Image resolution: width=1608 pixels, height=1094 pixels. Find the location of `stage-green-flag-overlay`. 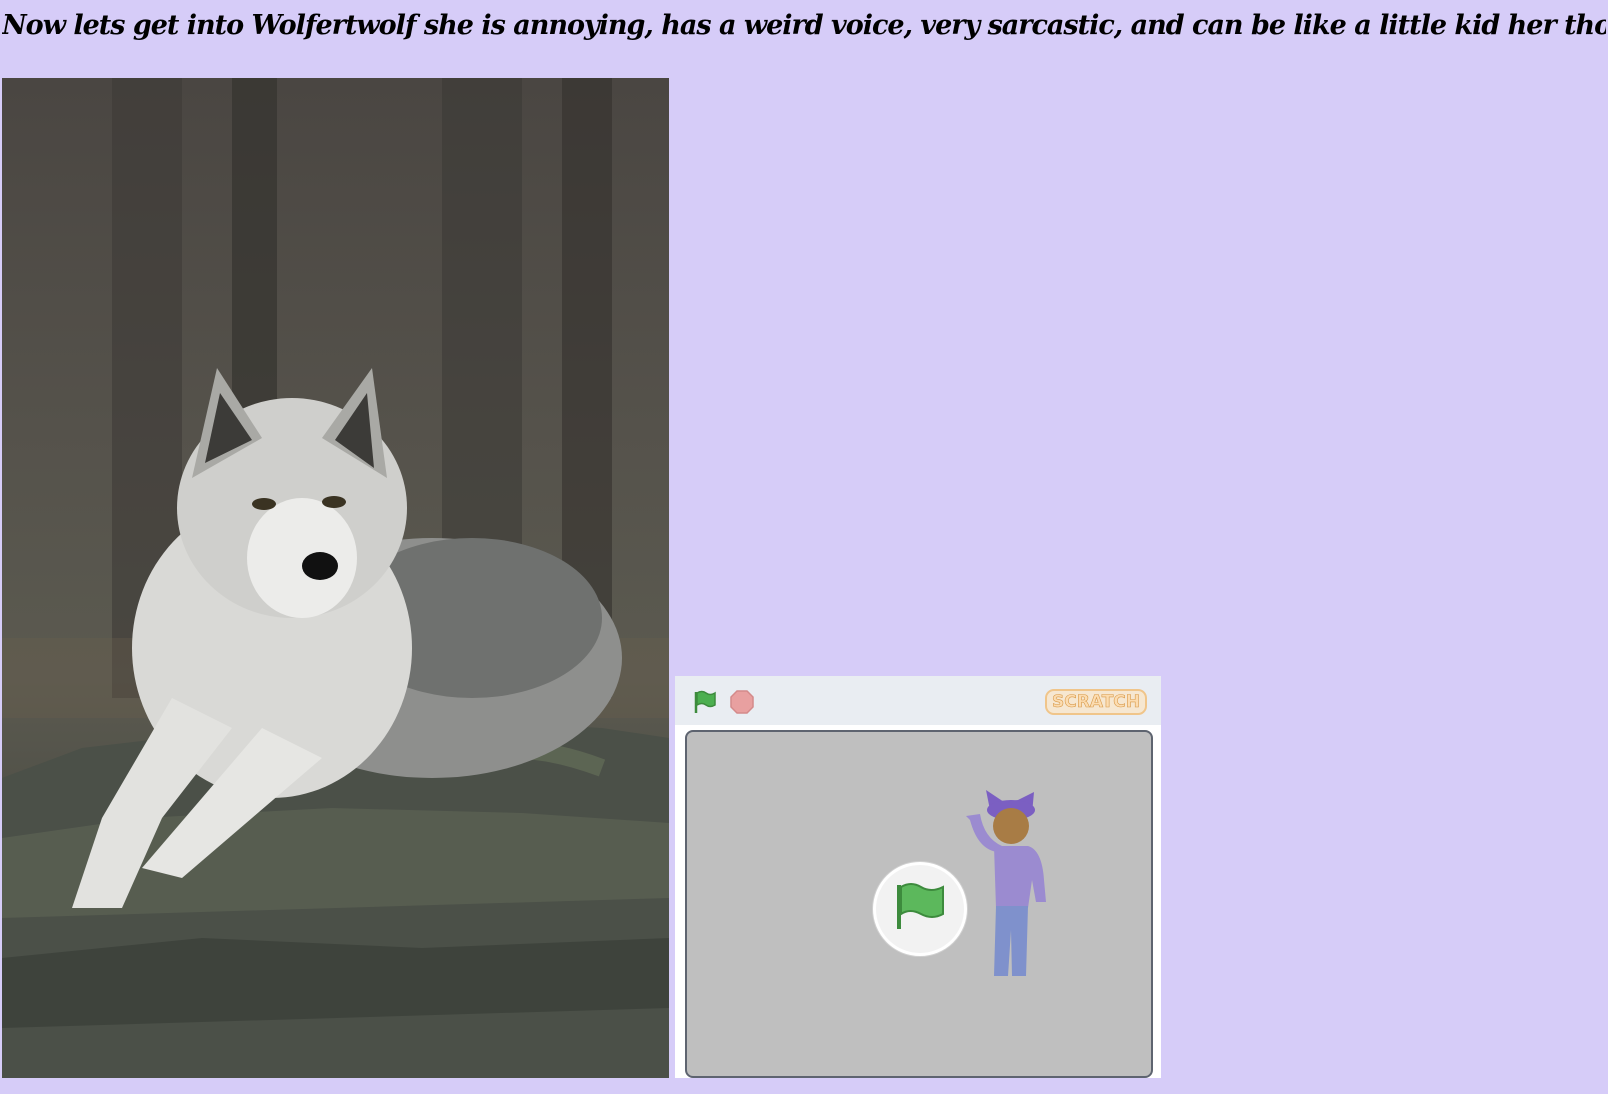

stage-green-flag-overlay is located at coordinates (920, 909).